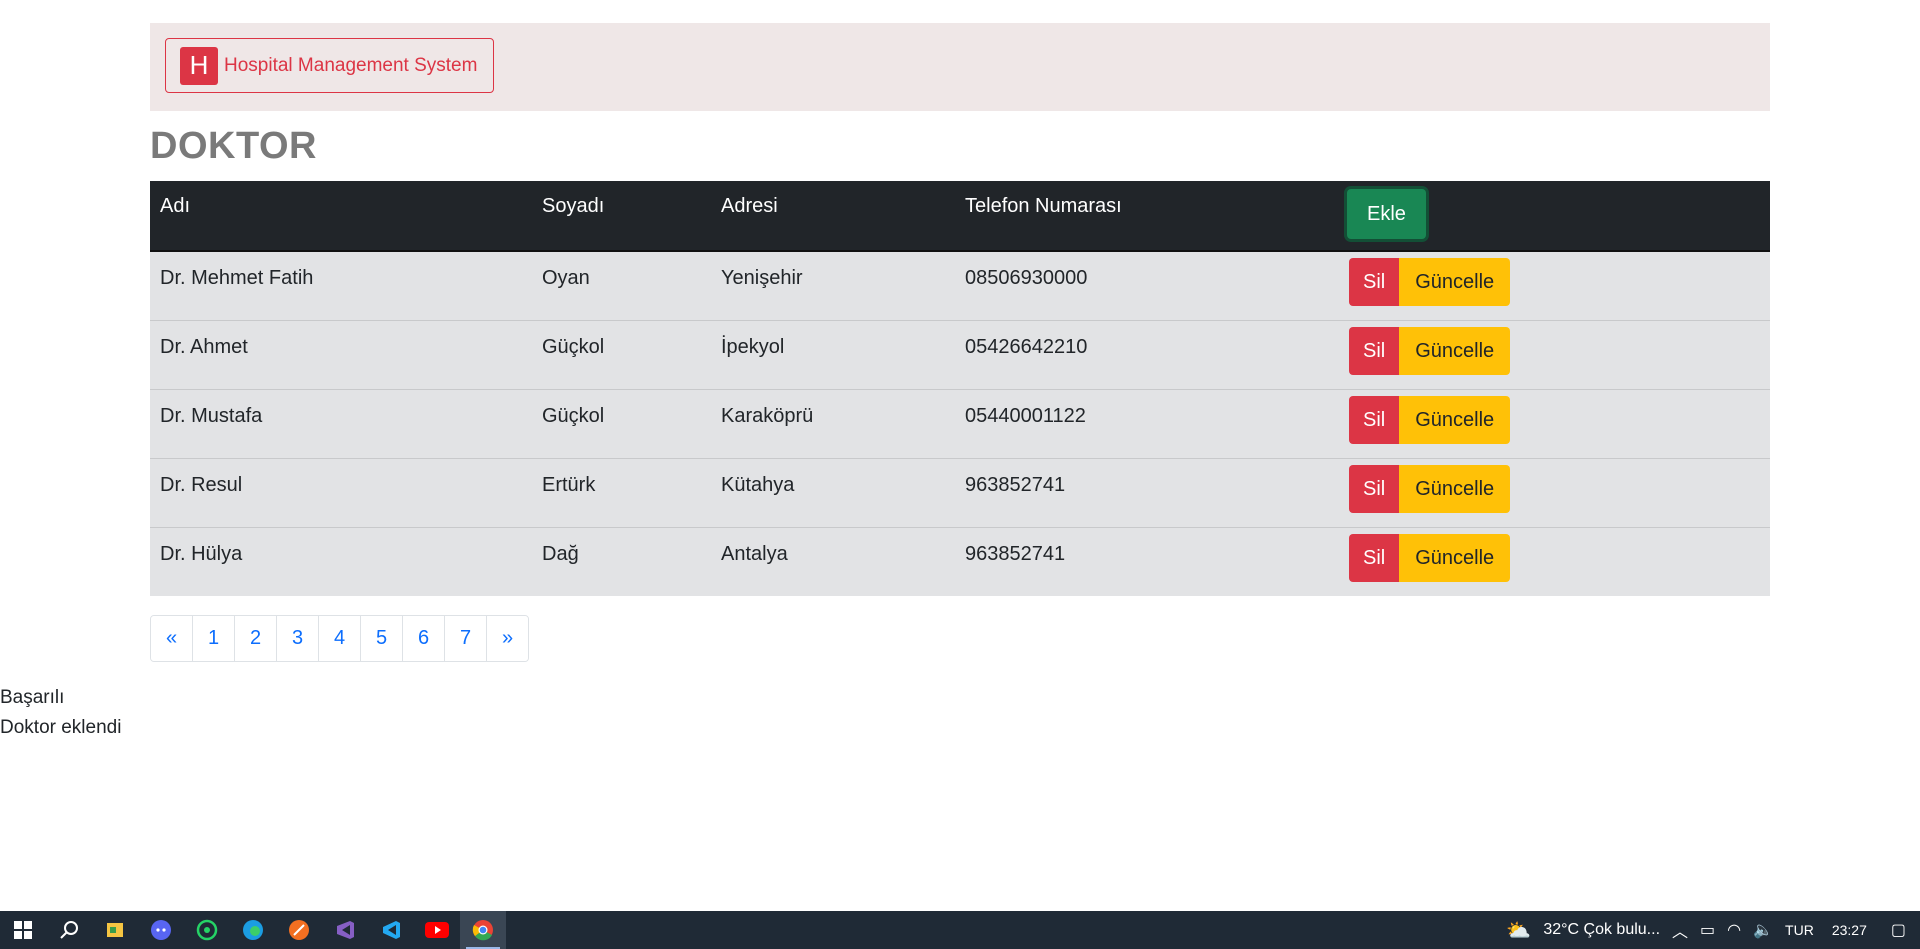 This screenshot has height=949, width=1920. What do you see at coordinates (201, 553) in the screenshot?
I see `cell-name: Dr. Hülya` at bounding box center [201, 553].